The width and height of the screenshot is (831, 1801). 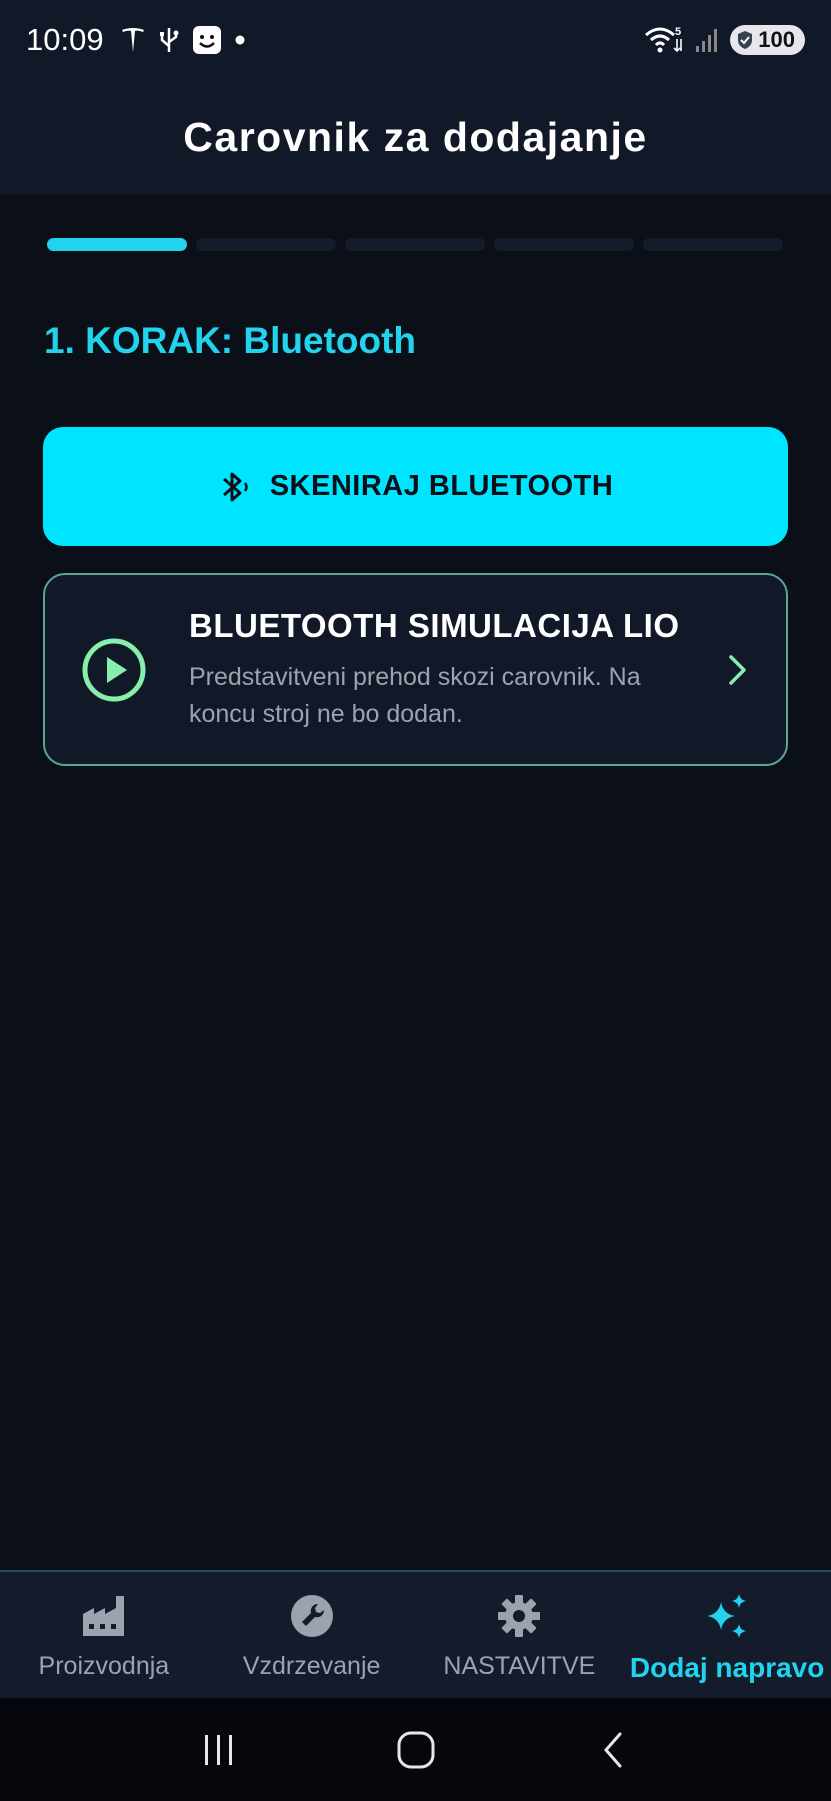 I want to click on wifi-icon: 5, so click(x=664, y=39).